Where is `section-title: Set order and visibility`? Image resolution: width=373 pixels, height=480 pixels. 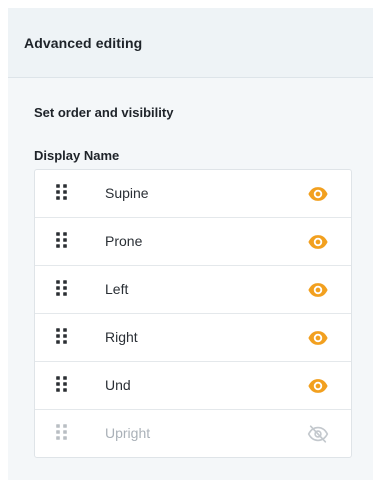 section-title: Set order and visibility is located at coordinates (104, 112).